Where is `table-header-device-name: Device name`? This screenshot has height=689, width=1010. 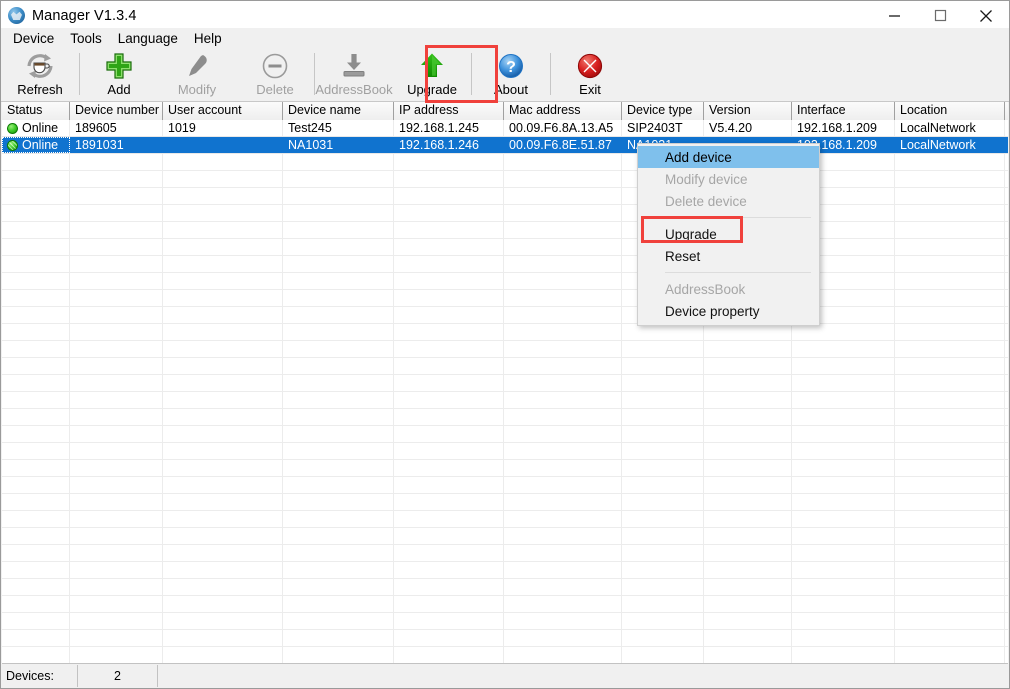
table-header-device-name: Device name is located at coordinates (338, 111).